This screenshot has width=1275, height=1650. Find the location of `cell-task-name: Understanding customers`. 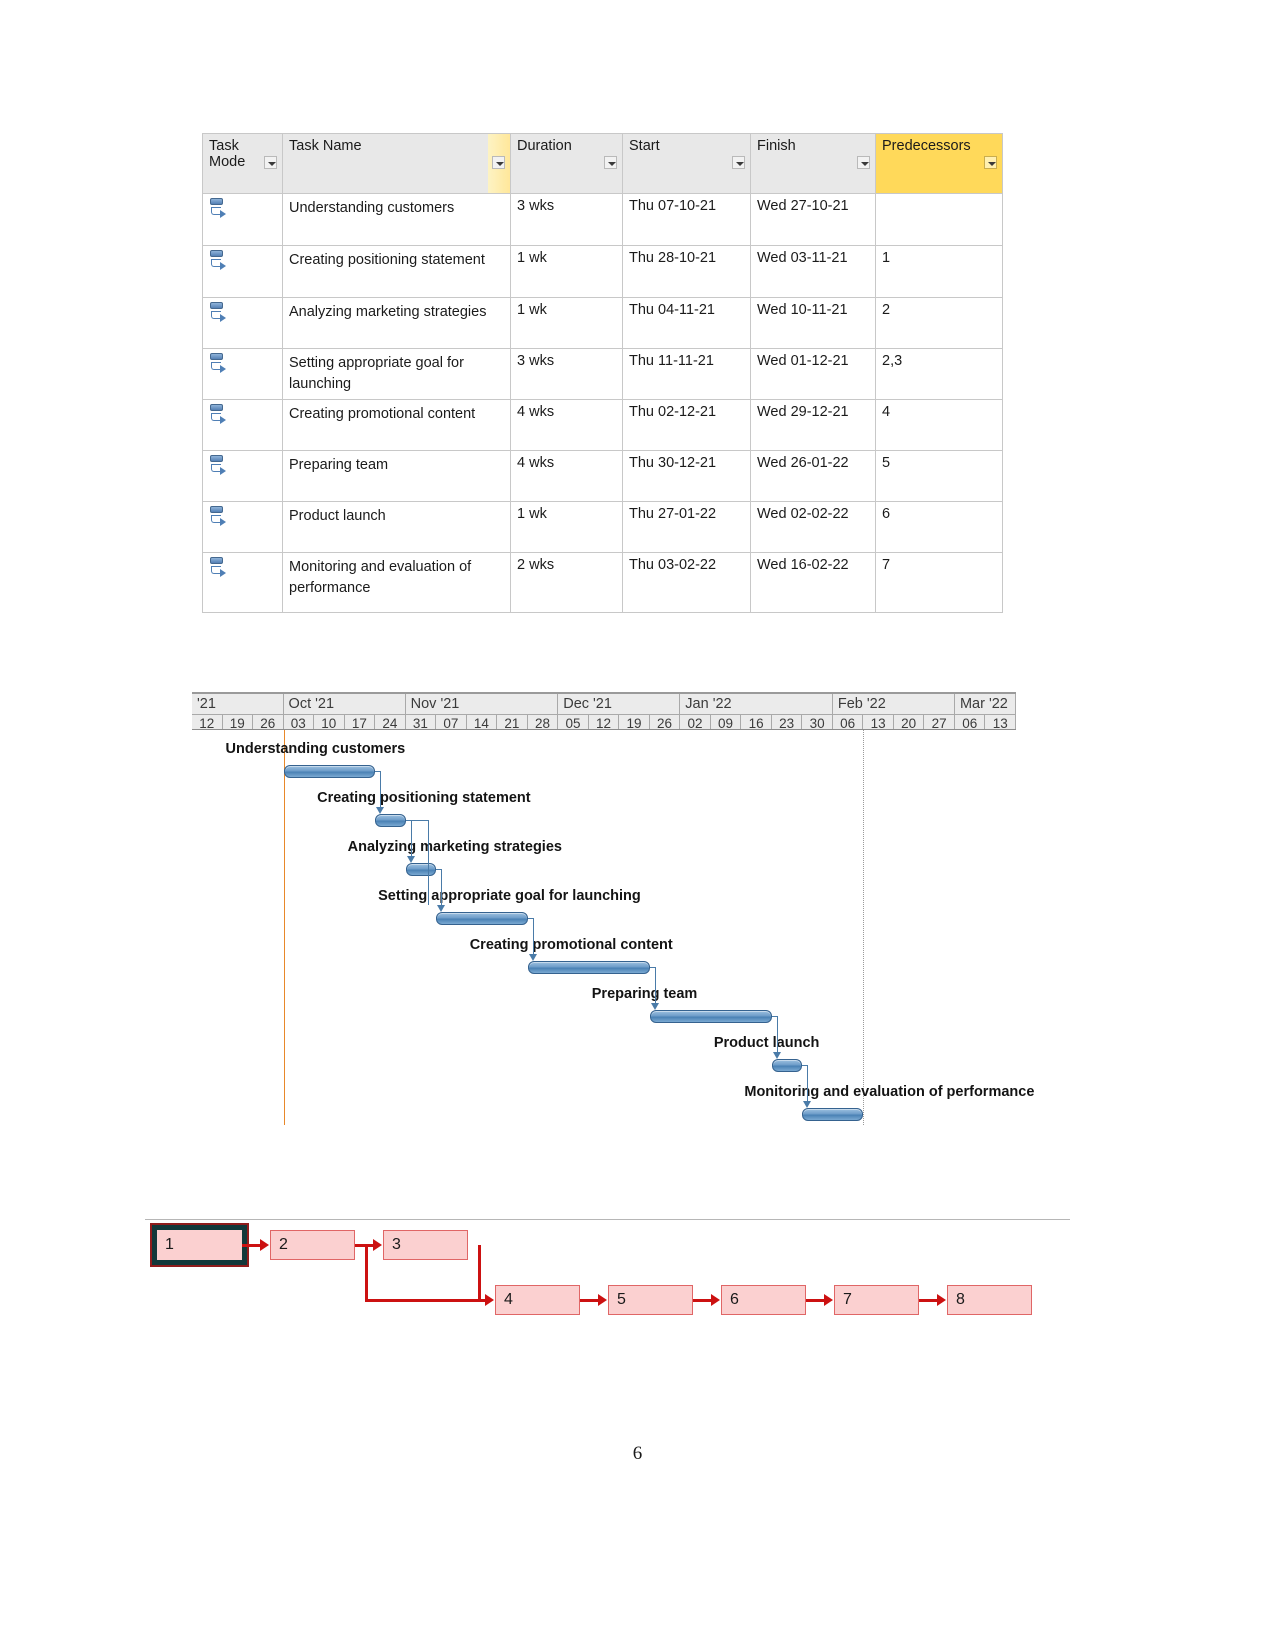

cell-task-name: Understanding customers is located at coordinates (396, 219).